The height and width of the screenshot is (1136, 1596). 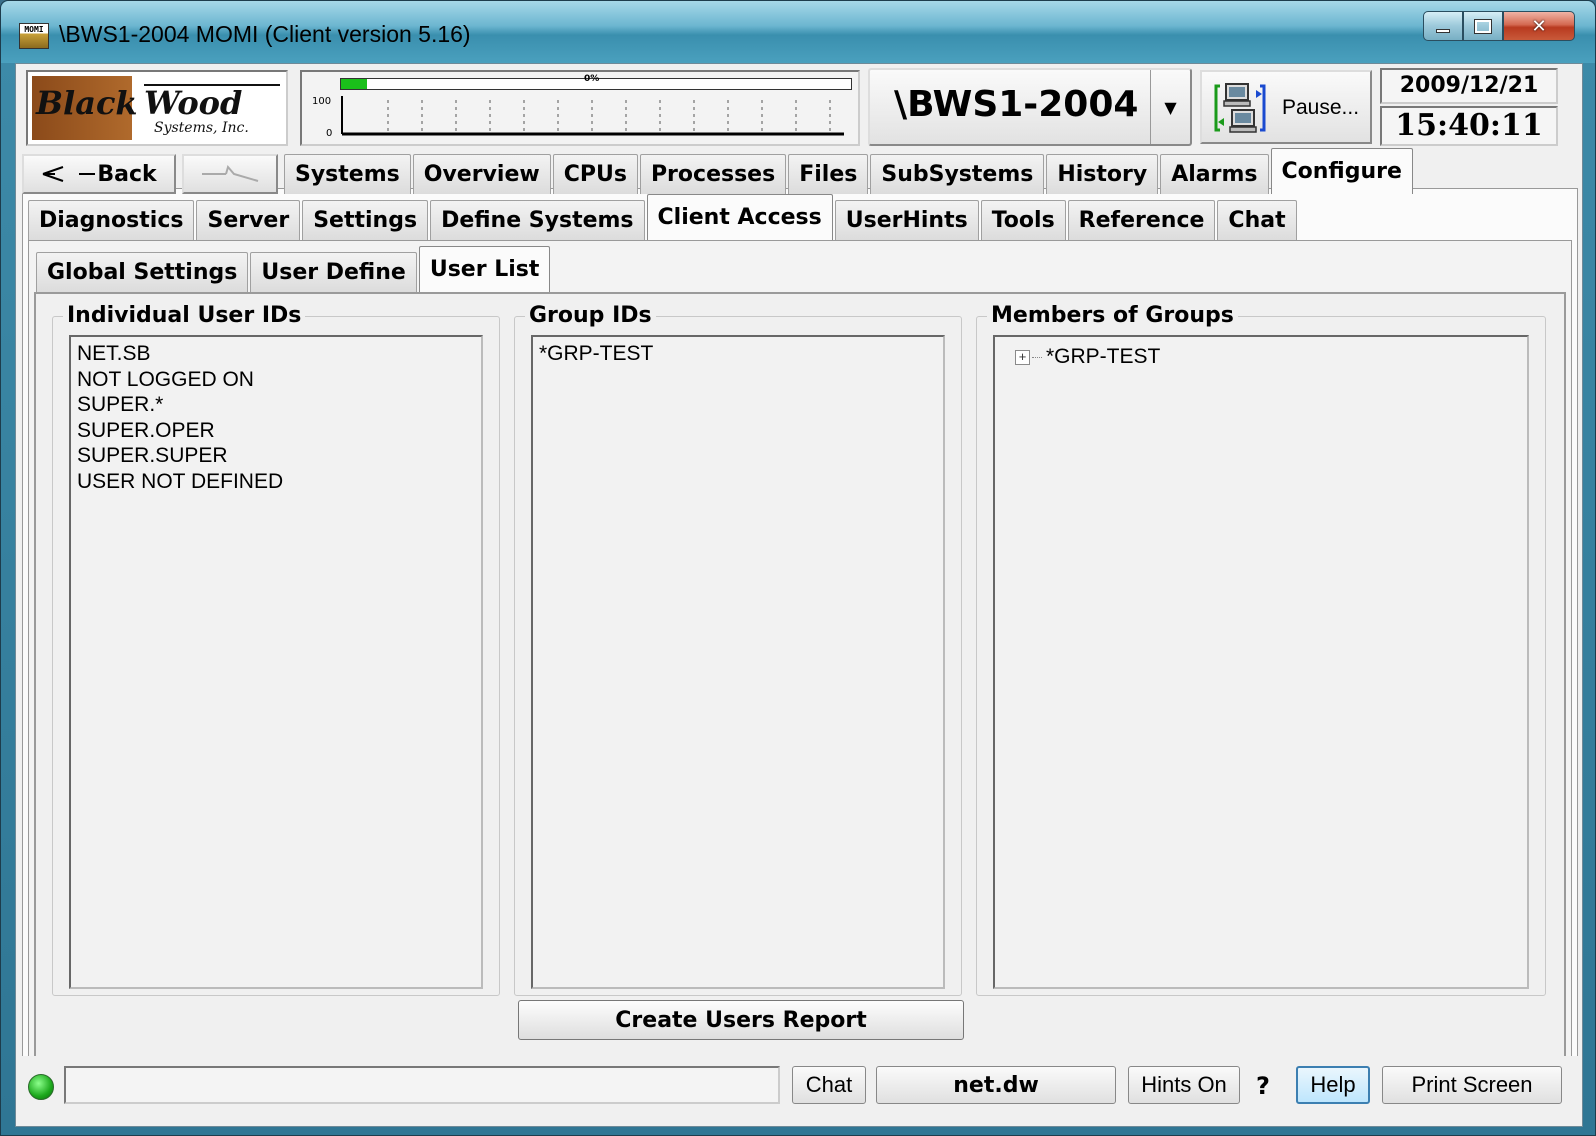 What do you see at coordinates (1141, 220) in the screenshot?
I see `subtab-reference: Reference` at bounding box center [1141, 220].